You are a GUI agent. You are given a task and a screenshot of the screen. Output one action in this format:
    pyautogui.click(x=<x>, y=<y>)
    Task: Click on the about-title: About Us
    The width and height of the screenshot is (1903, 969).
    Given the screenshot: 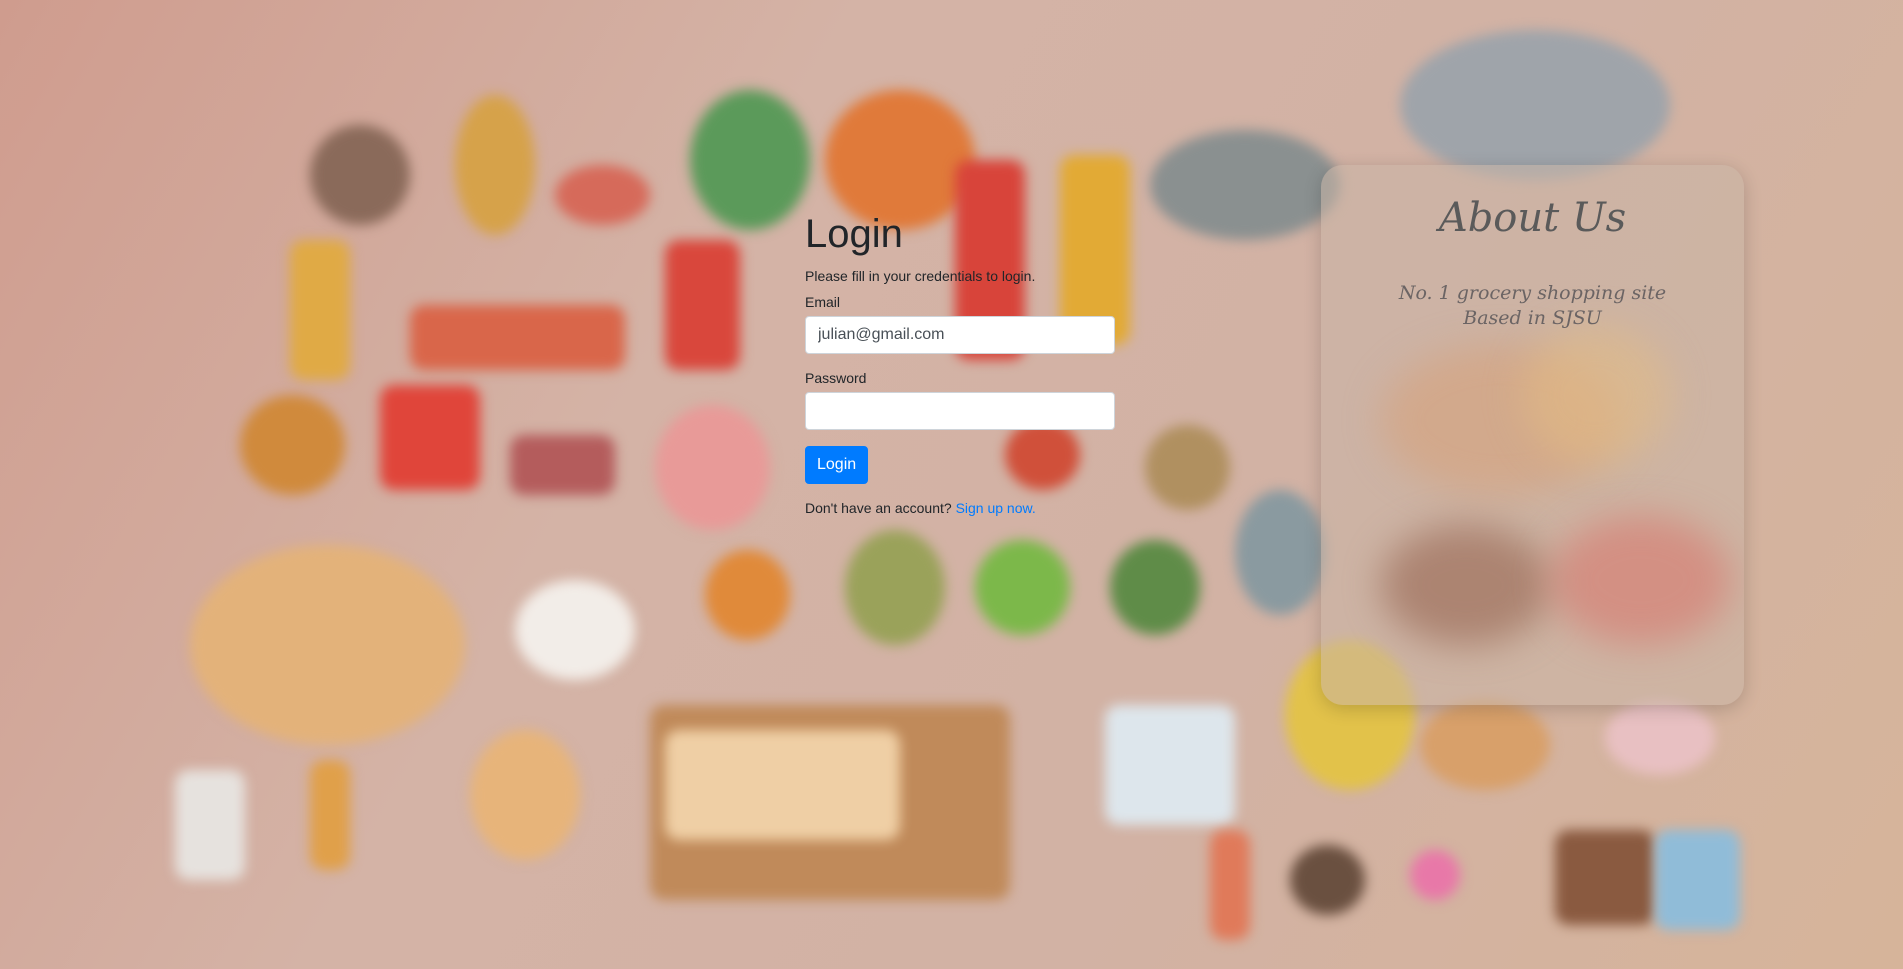 What is the action you would take?
    pyautogui.click(x=1532, y=218)
    